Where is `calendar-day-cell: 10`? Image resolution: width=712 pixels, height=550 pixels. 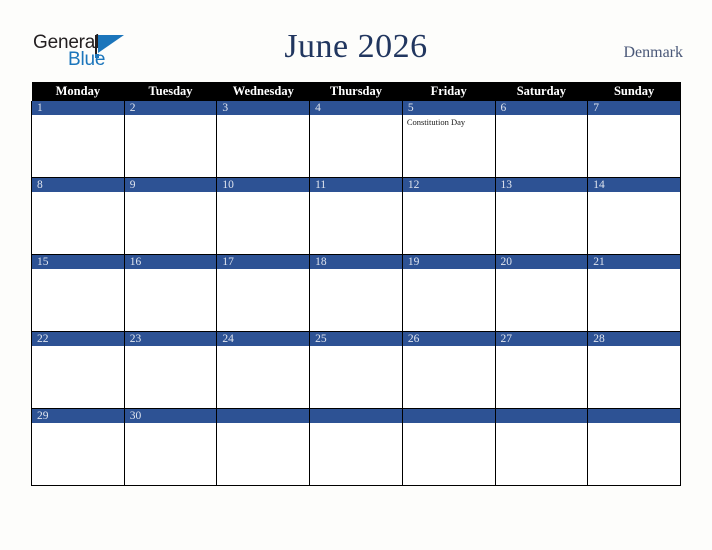
calendar-day-cell: 10 is located at coordinates (263, 216).